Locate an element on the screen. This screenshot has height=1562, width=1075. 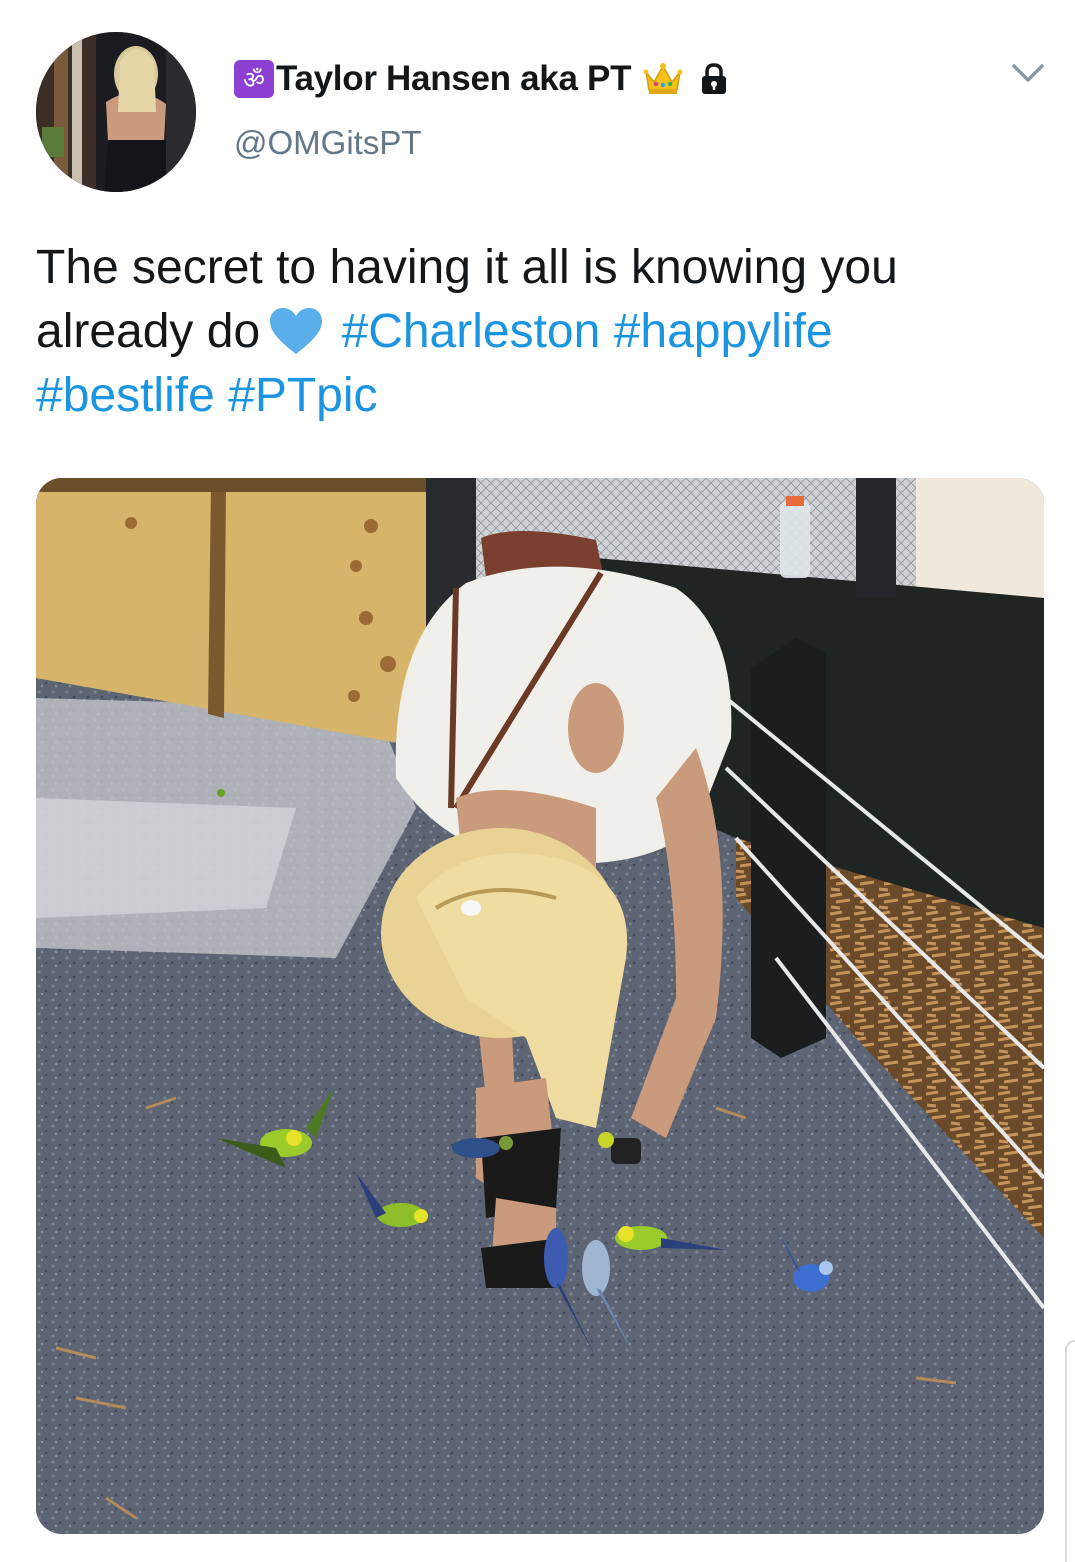
avatar is located at coordinates (116, 112).